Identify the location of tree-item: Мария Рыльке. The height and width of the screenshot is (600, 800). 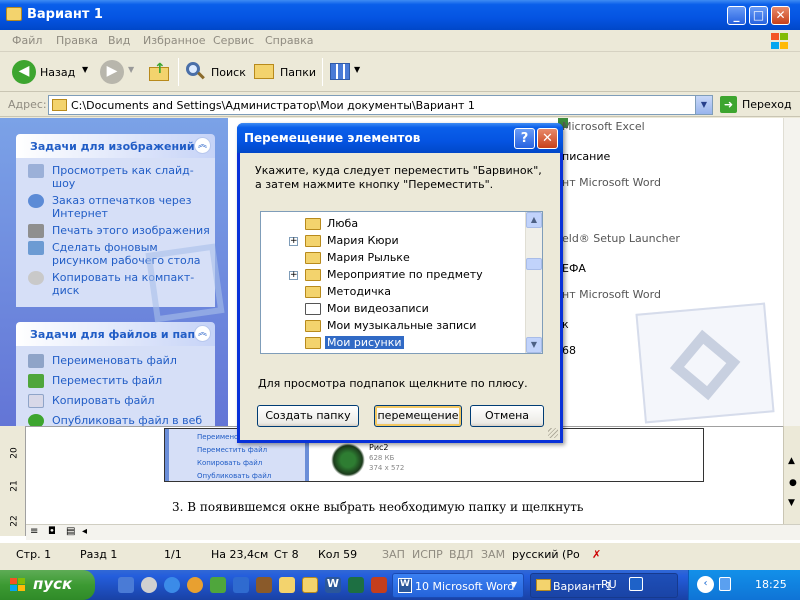
(393, 258).